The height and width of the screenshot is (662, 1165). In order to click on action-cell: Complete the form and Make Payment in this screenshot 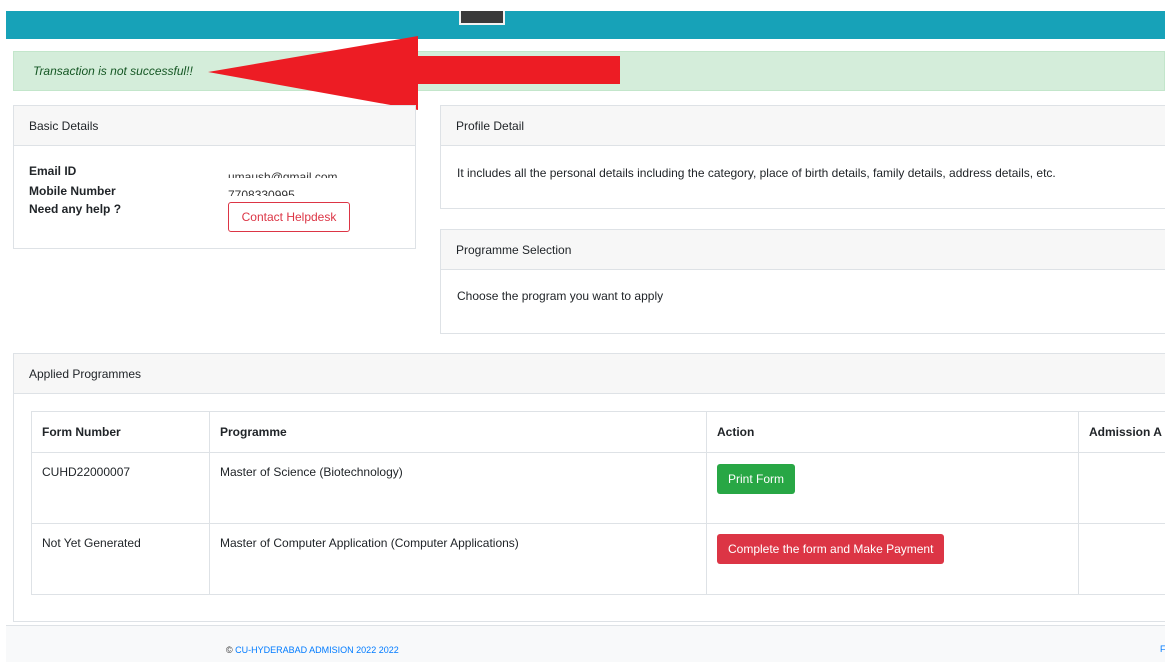, I will do `click(892, 559)`.